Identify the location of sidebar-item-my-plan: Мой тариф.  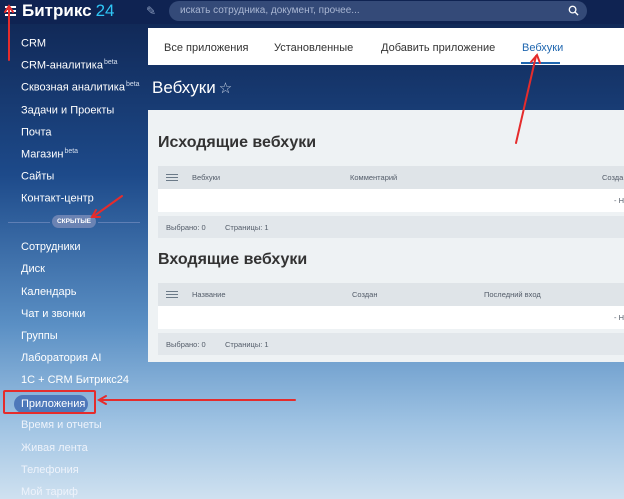
(49, 492).